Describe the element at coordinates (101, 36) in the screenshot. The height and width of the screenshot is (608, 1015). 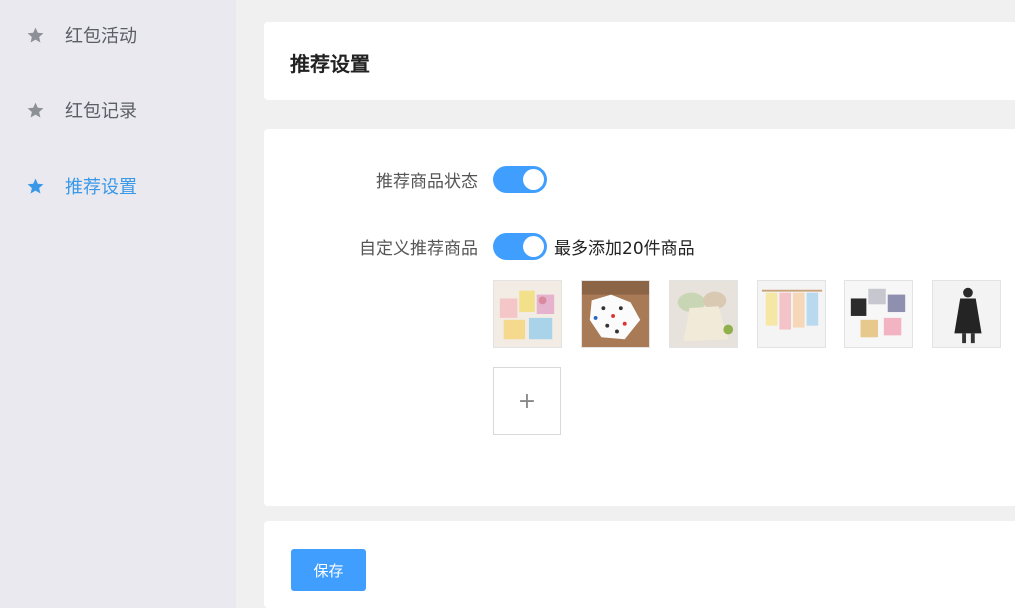
I see `sidebar-item-label: 红包活动` at that location.